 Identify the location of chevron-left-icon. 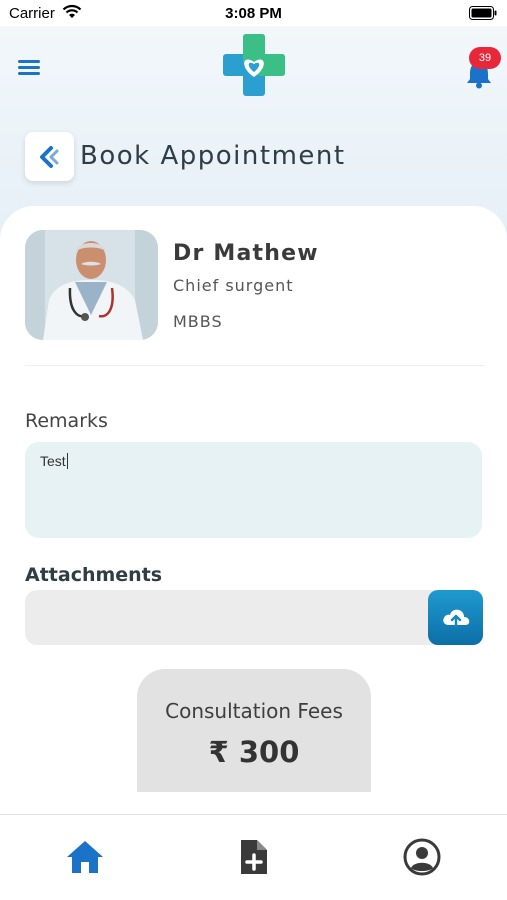
(49, 157).